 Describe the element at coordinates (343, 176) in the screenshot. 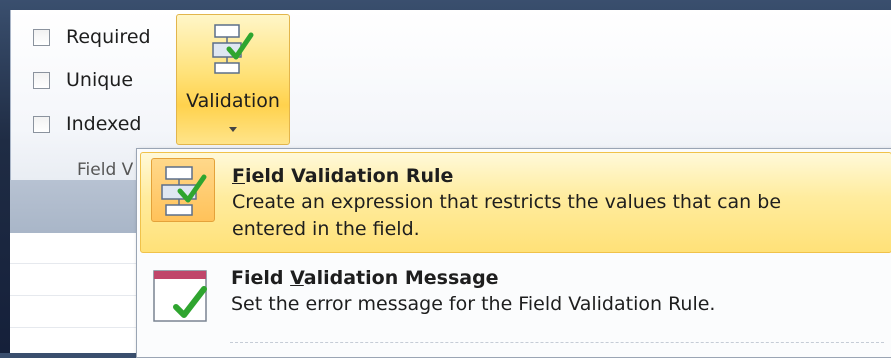

I see `menu-item-title: Field Validation Rule` at that location.